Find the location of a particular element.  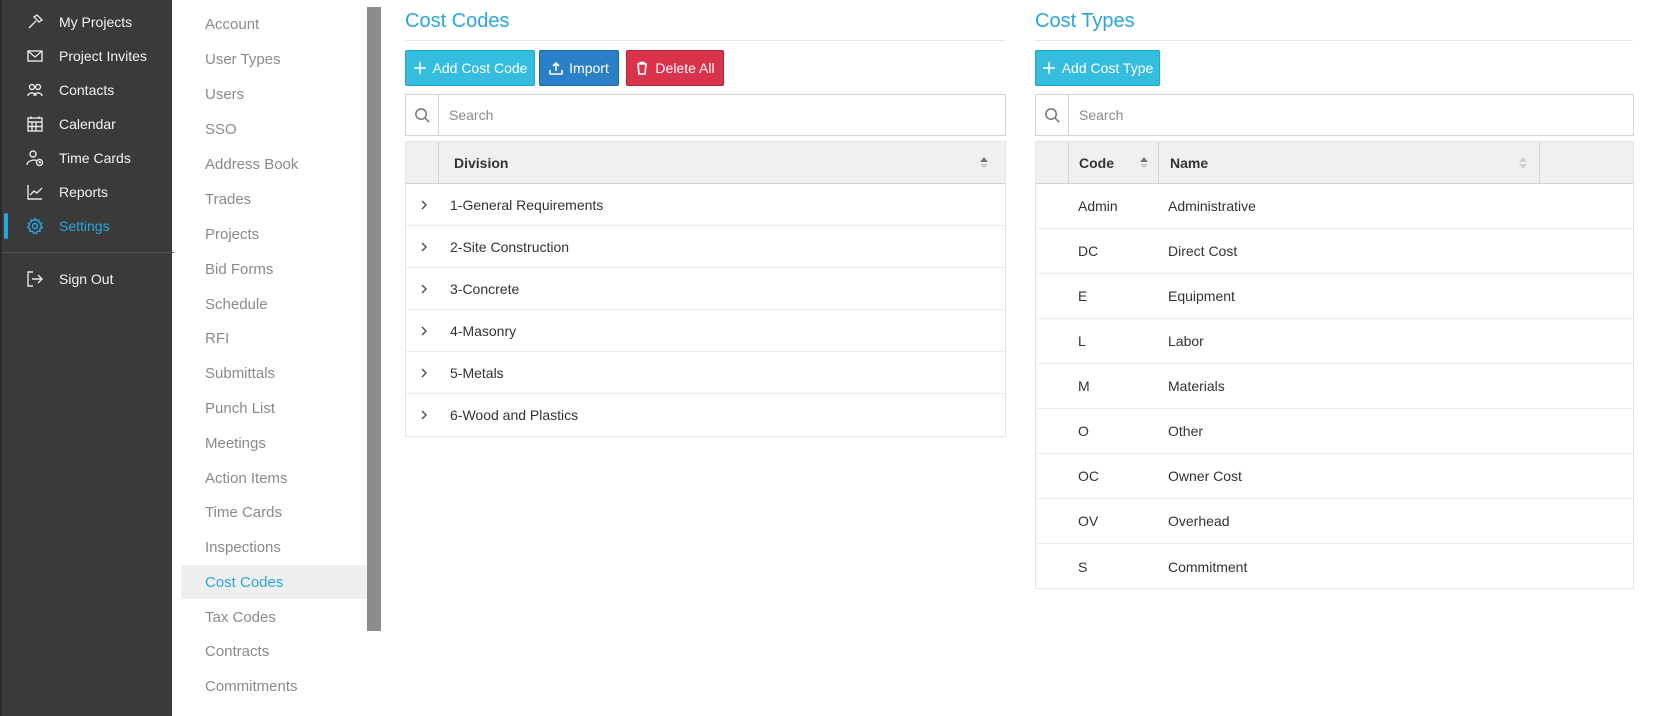

submenu-scrollbar is located at coordinates (374, 319).